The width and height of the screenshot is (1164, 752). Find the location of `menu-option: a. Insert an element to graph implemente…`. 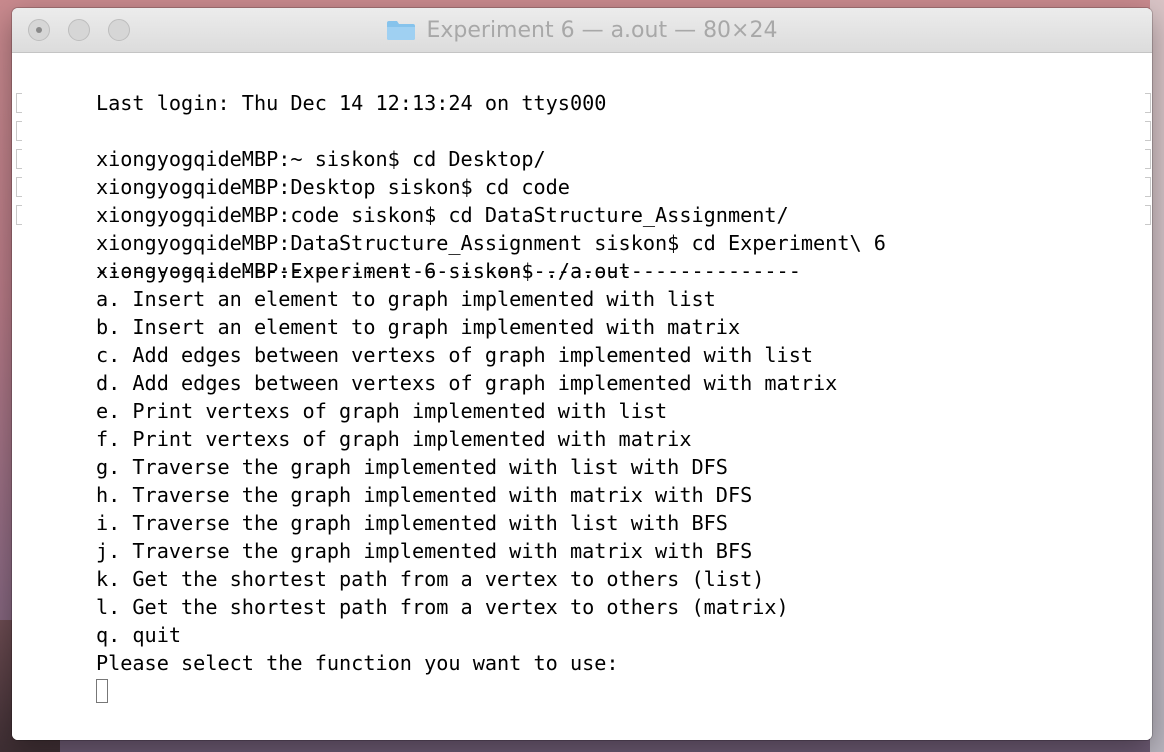

menu-option: a. Insert an element to graph implemente… is located at coordinates (587, 284).